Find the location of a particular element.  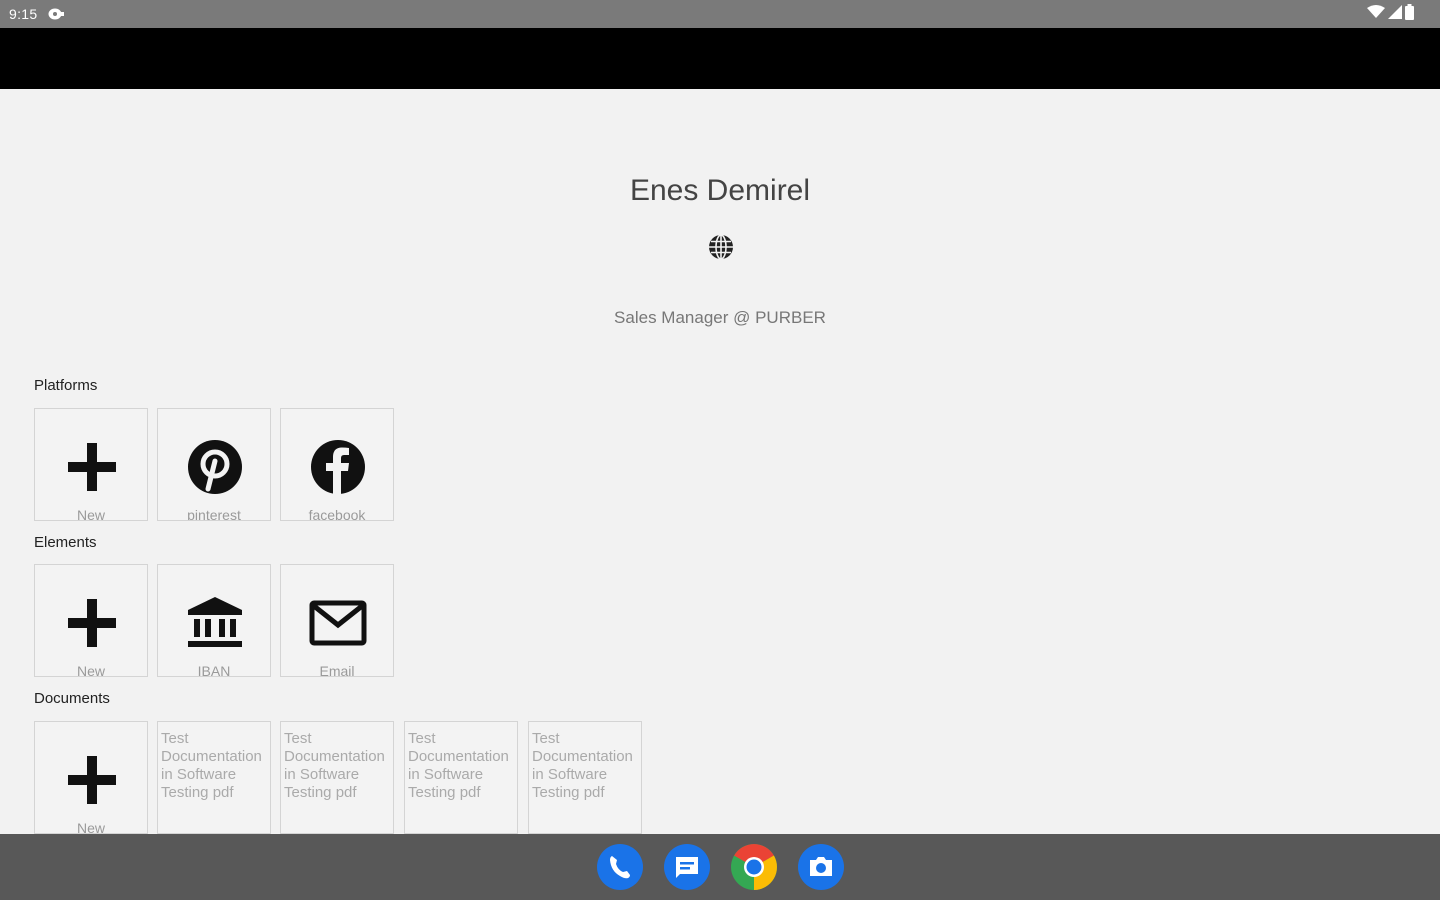

dock-app-chrome is located at coordinates (754, 867).